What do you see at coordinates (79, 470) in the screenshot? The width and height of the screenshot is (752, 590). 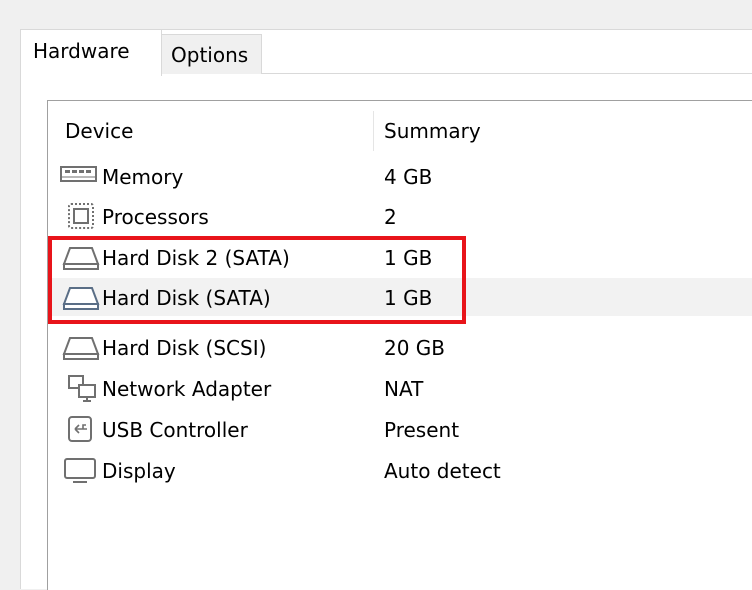 I see `display-icon` at bounding box center [79, 470].